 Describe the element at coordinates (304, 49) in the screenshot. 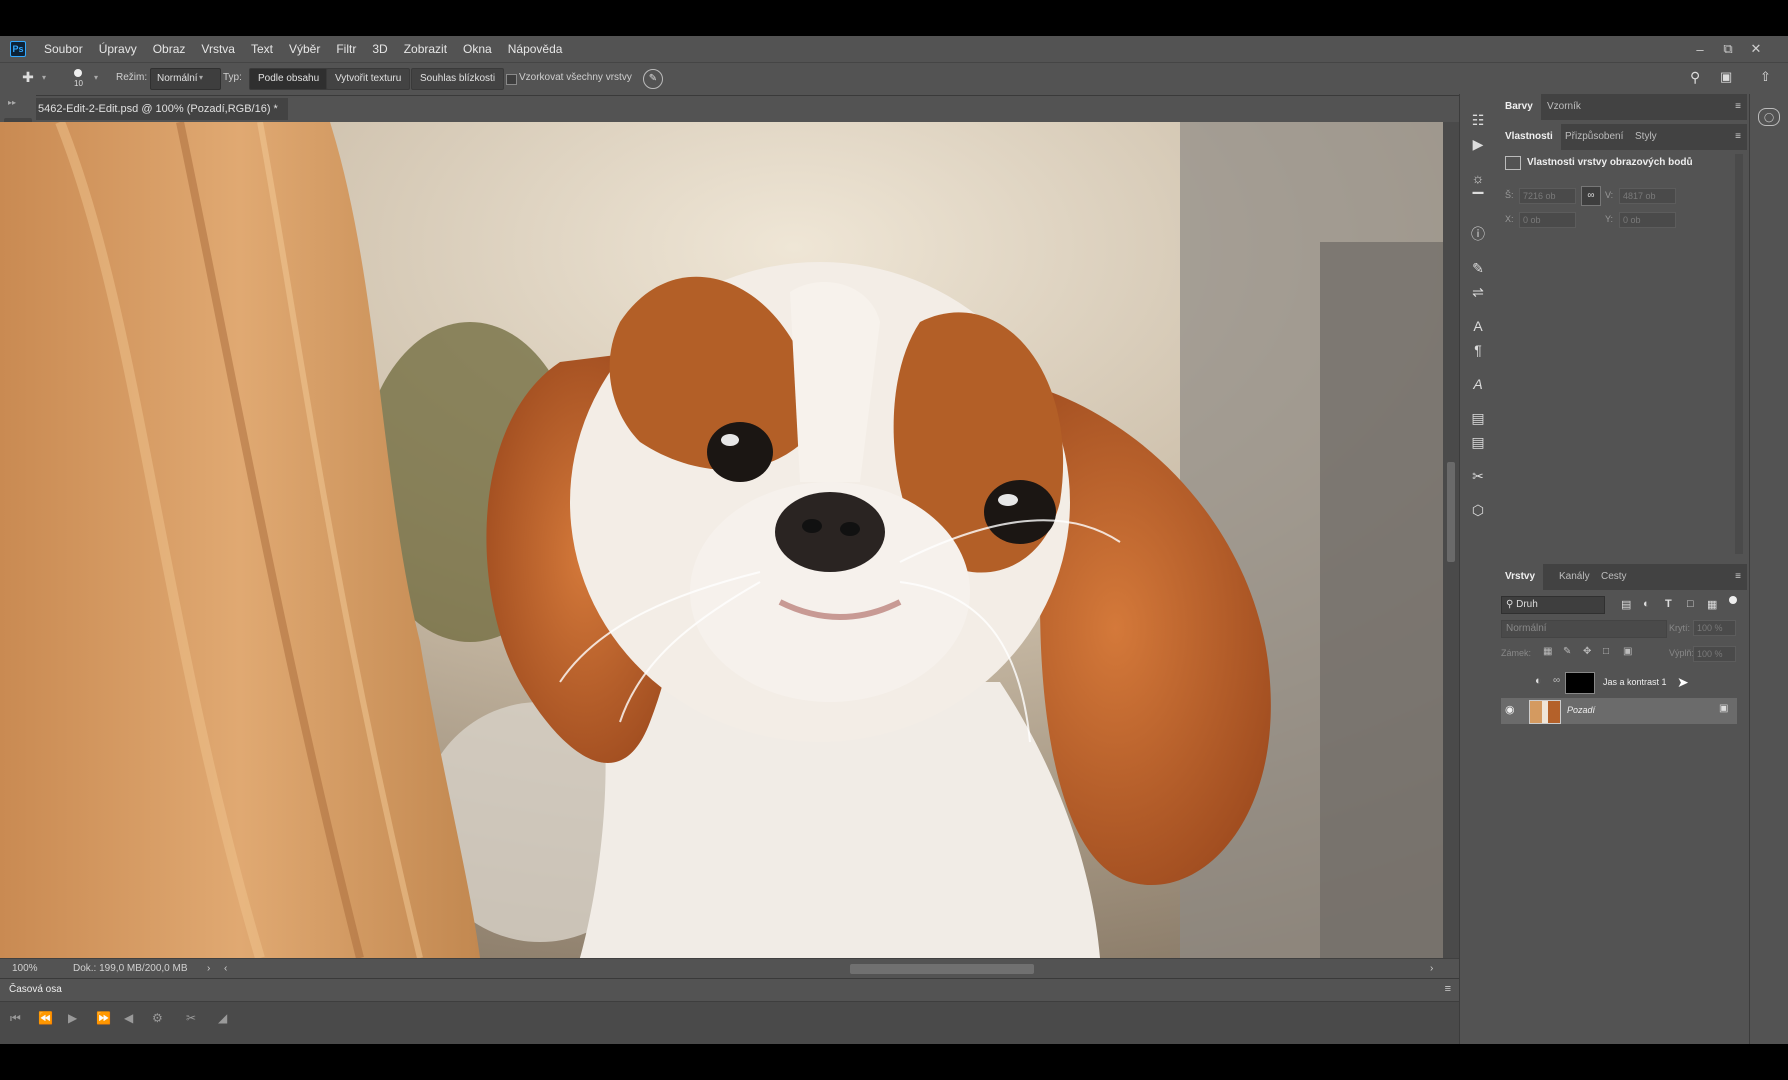

I see `menu-vyber: Výběr` at that location.